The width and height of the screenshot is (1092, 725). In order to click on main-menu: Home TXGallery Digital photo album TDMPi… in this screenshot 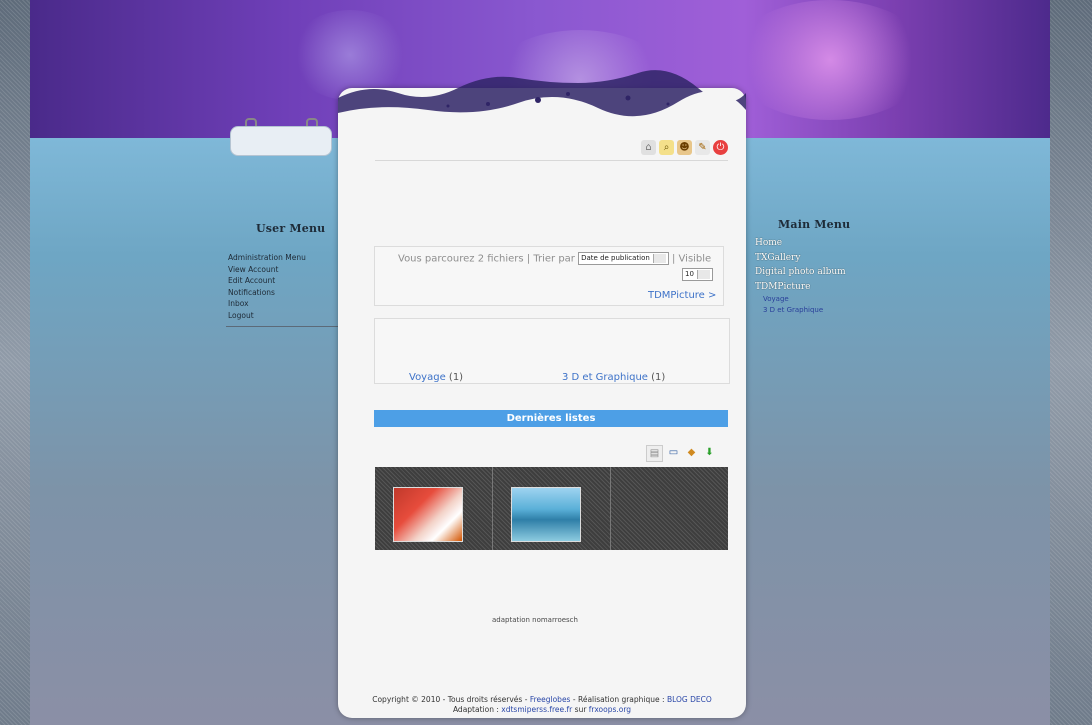, I will do `click(815, 276)`.